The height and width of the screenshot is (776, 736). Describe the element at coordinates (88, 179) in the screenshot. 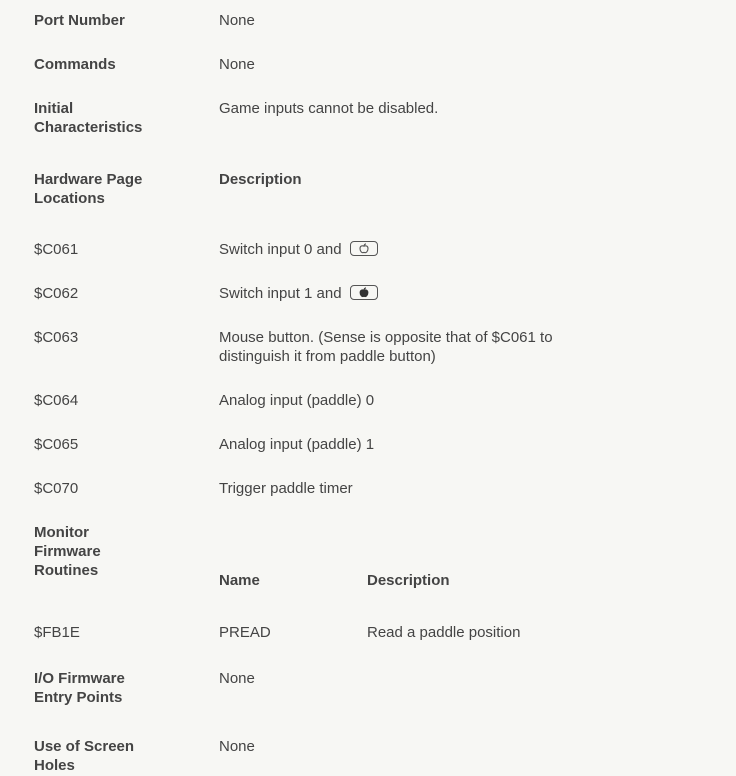

I see `hardware-label-line1: Hardware Page` at that location.